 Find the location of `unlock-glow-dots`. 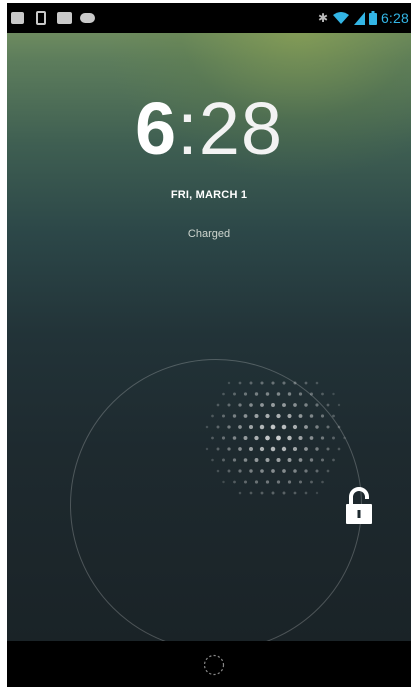

unlock-glow-dots is located at coordinates (275, 438).